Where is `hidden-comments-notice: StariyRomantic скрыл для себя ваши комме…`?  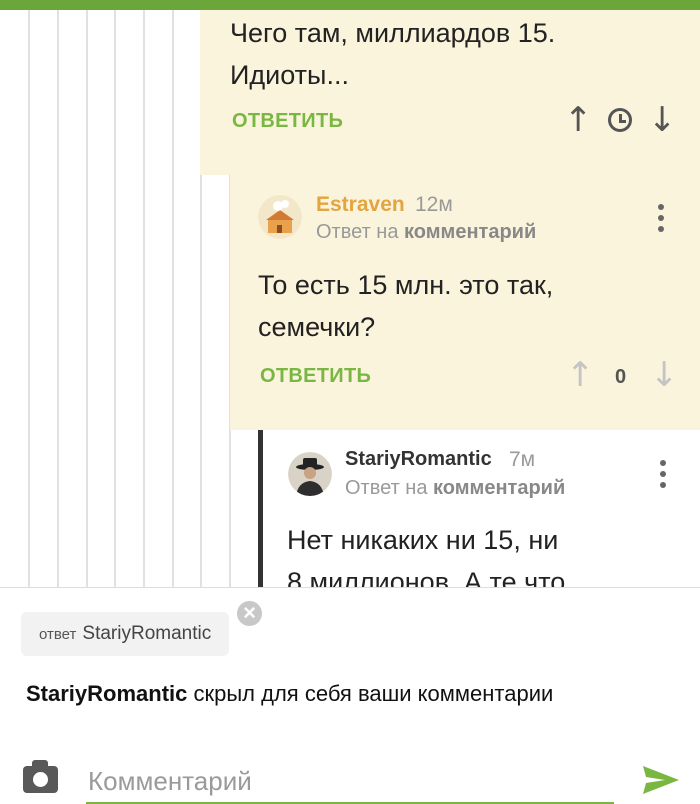 hidden-comments-notice: StariyRomantic скрыл для себя ваши комме… is located at coordinates (289, 694).